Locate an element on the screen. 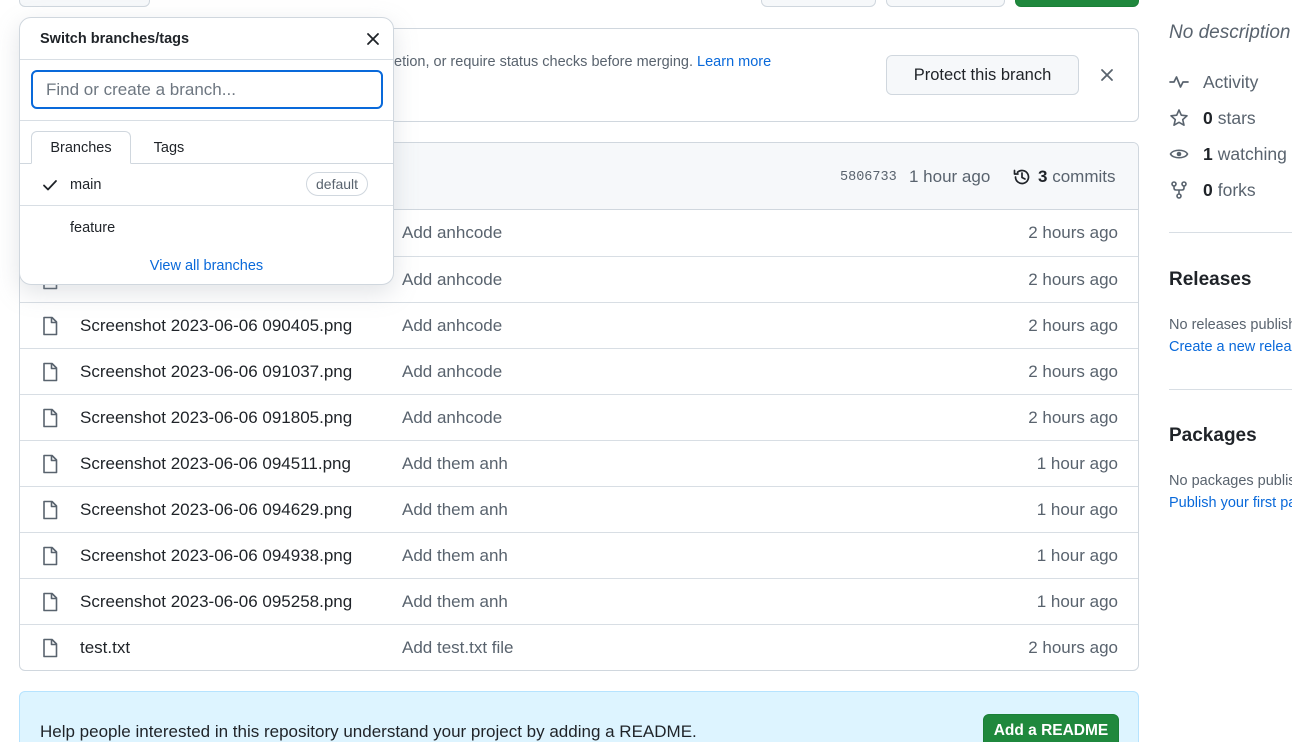 The image size is (1292, 742). stars-label: stars is located at coordinates (1236, 117).